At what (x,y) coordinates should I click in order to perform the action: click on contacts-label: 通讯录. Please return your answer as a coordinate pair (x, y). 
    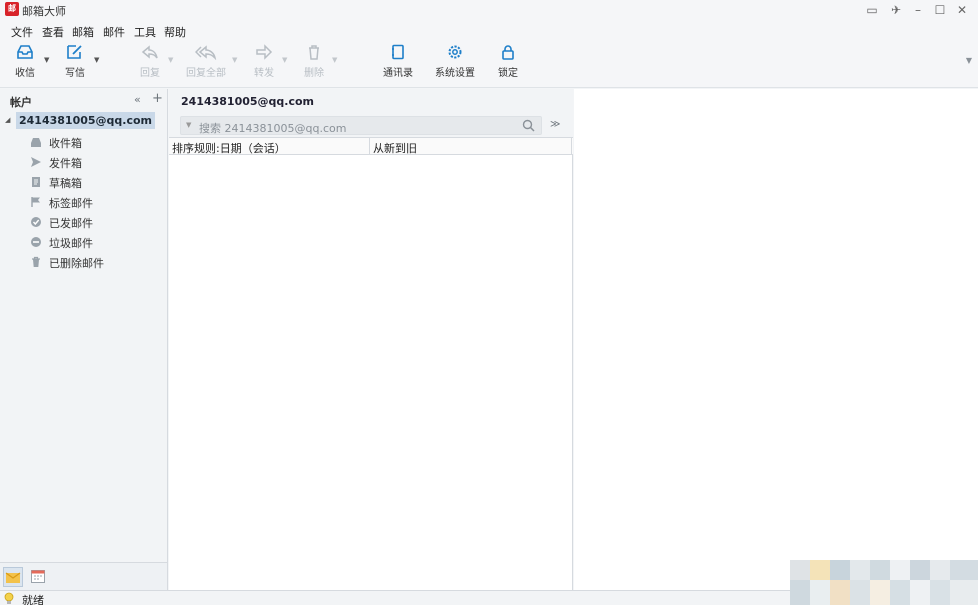
    Looking at the image, I should click on (398, 73).